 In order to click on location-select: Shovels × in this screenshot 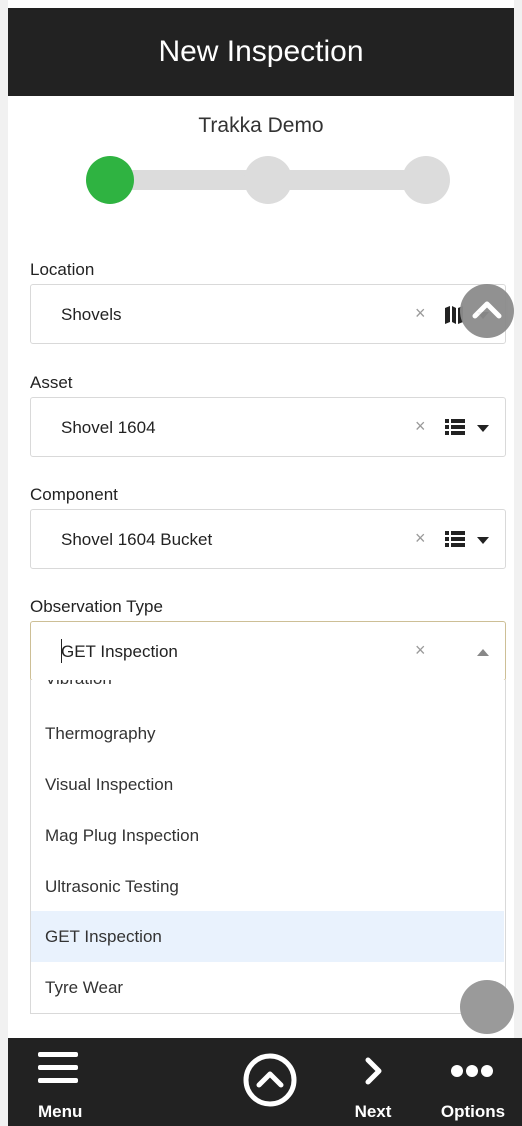, I will do `click(268, 314)`.